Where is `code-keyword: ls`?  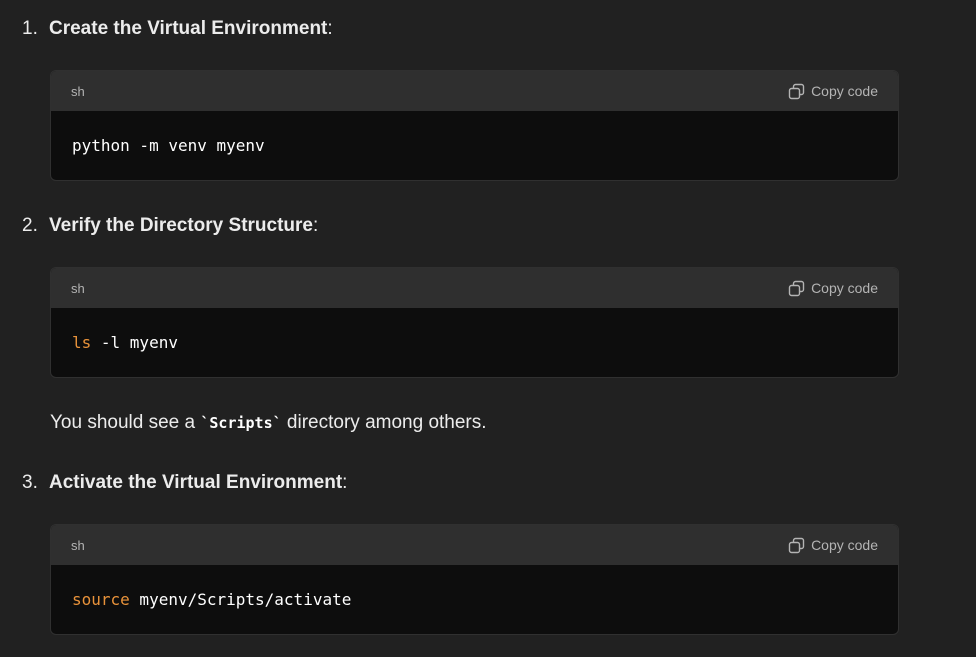 code-keyword: ls is located at coordinates (82, 342).